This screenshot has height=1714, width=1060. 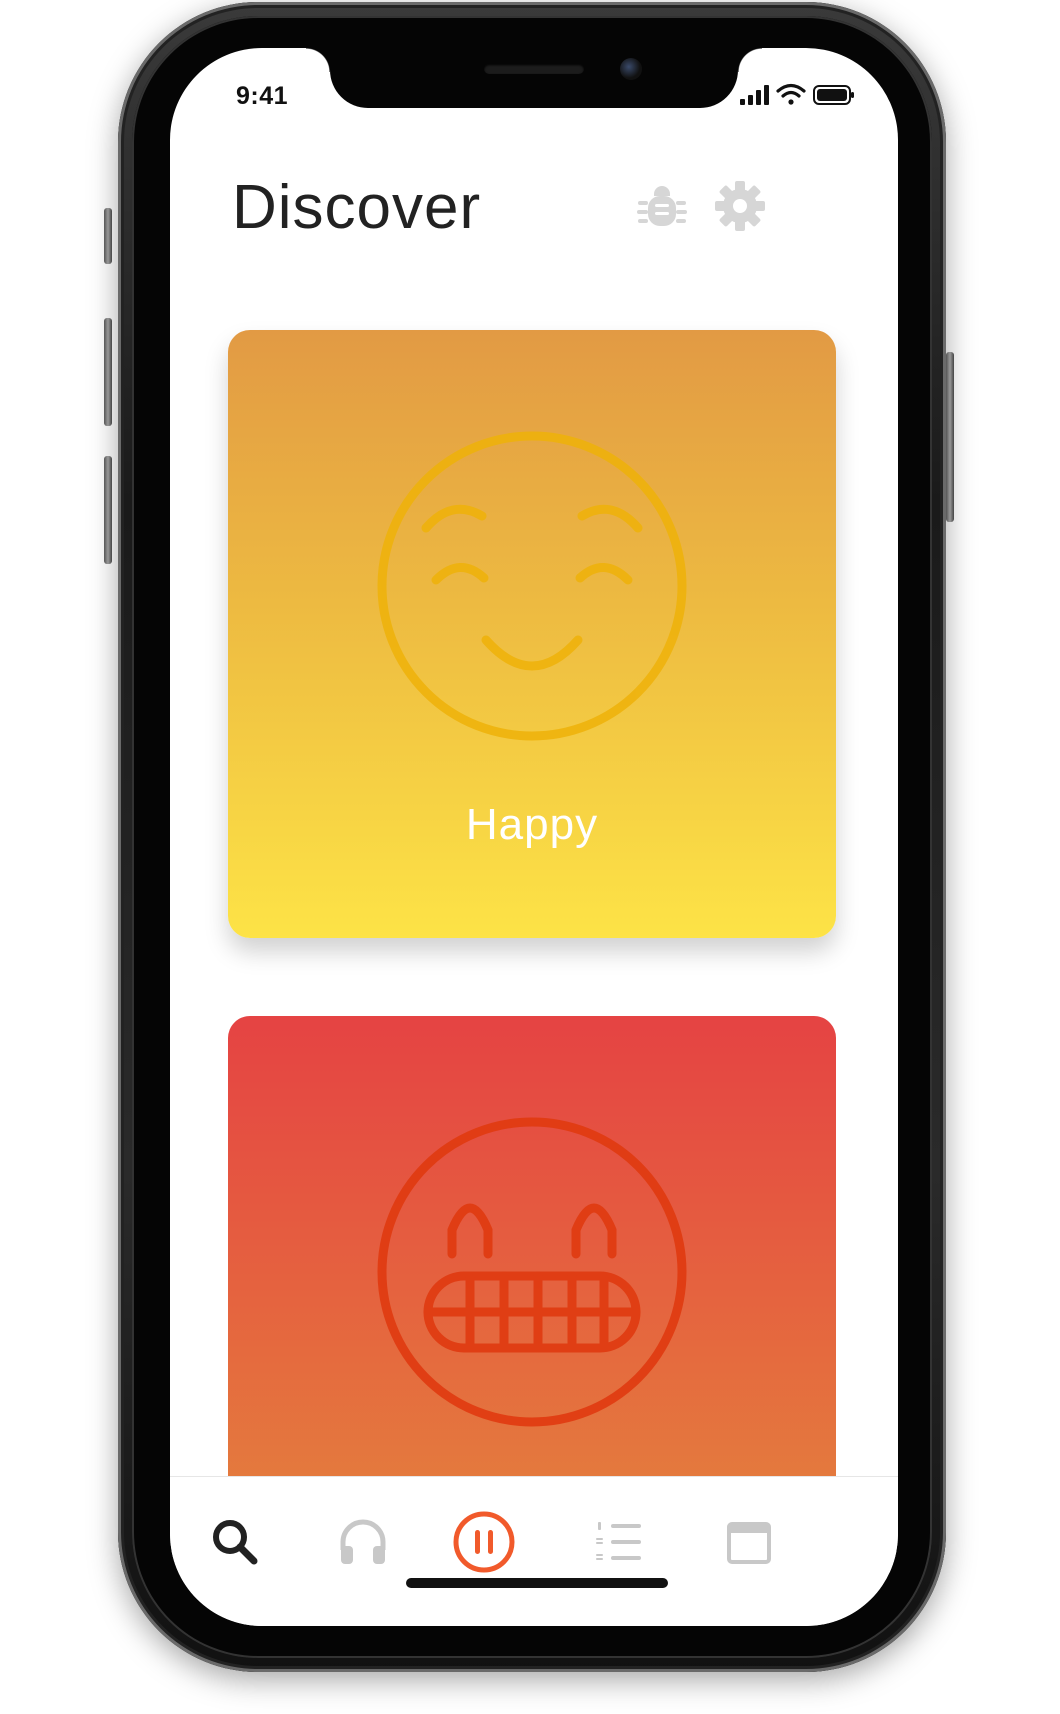 What do you see at coordinates (532, 1272) in the screenshot?
I see `grimacing-face-icon` at bounding box center [532, 1272].